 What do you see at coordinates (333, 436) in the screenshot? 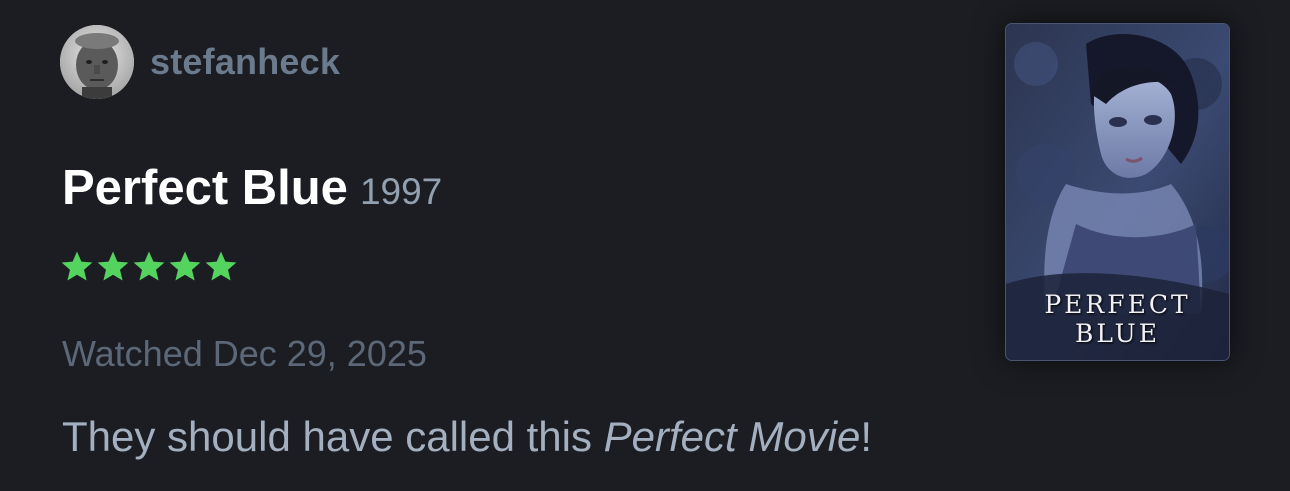
I see `review-text-start: They should have called this` at bounding box center [333, 436].